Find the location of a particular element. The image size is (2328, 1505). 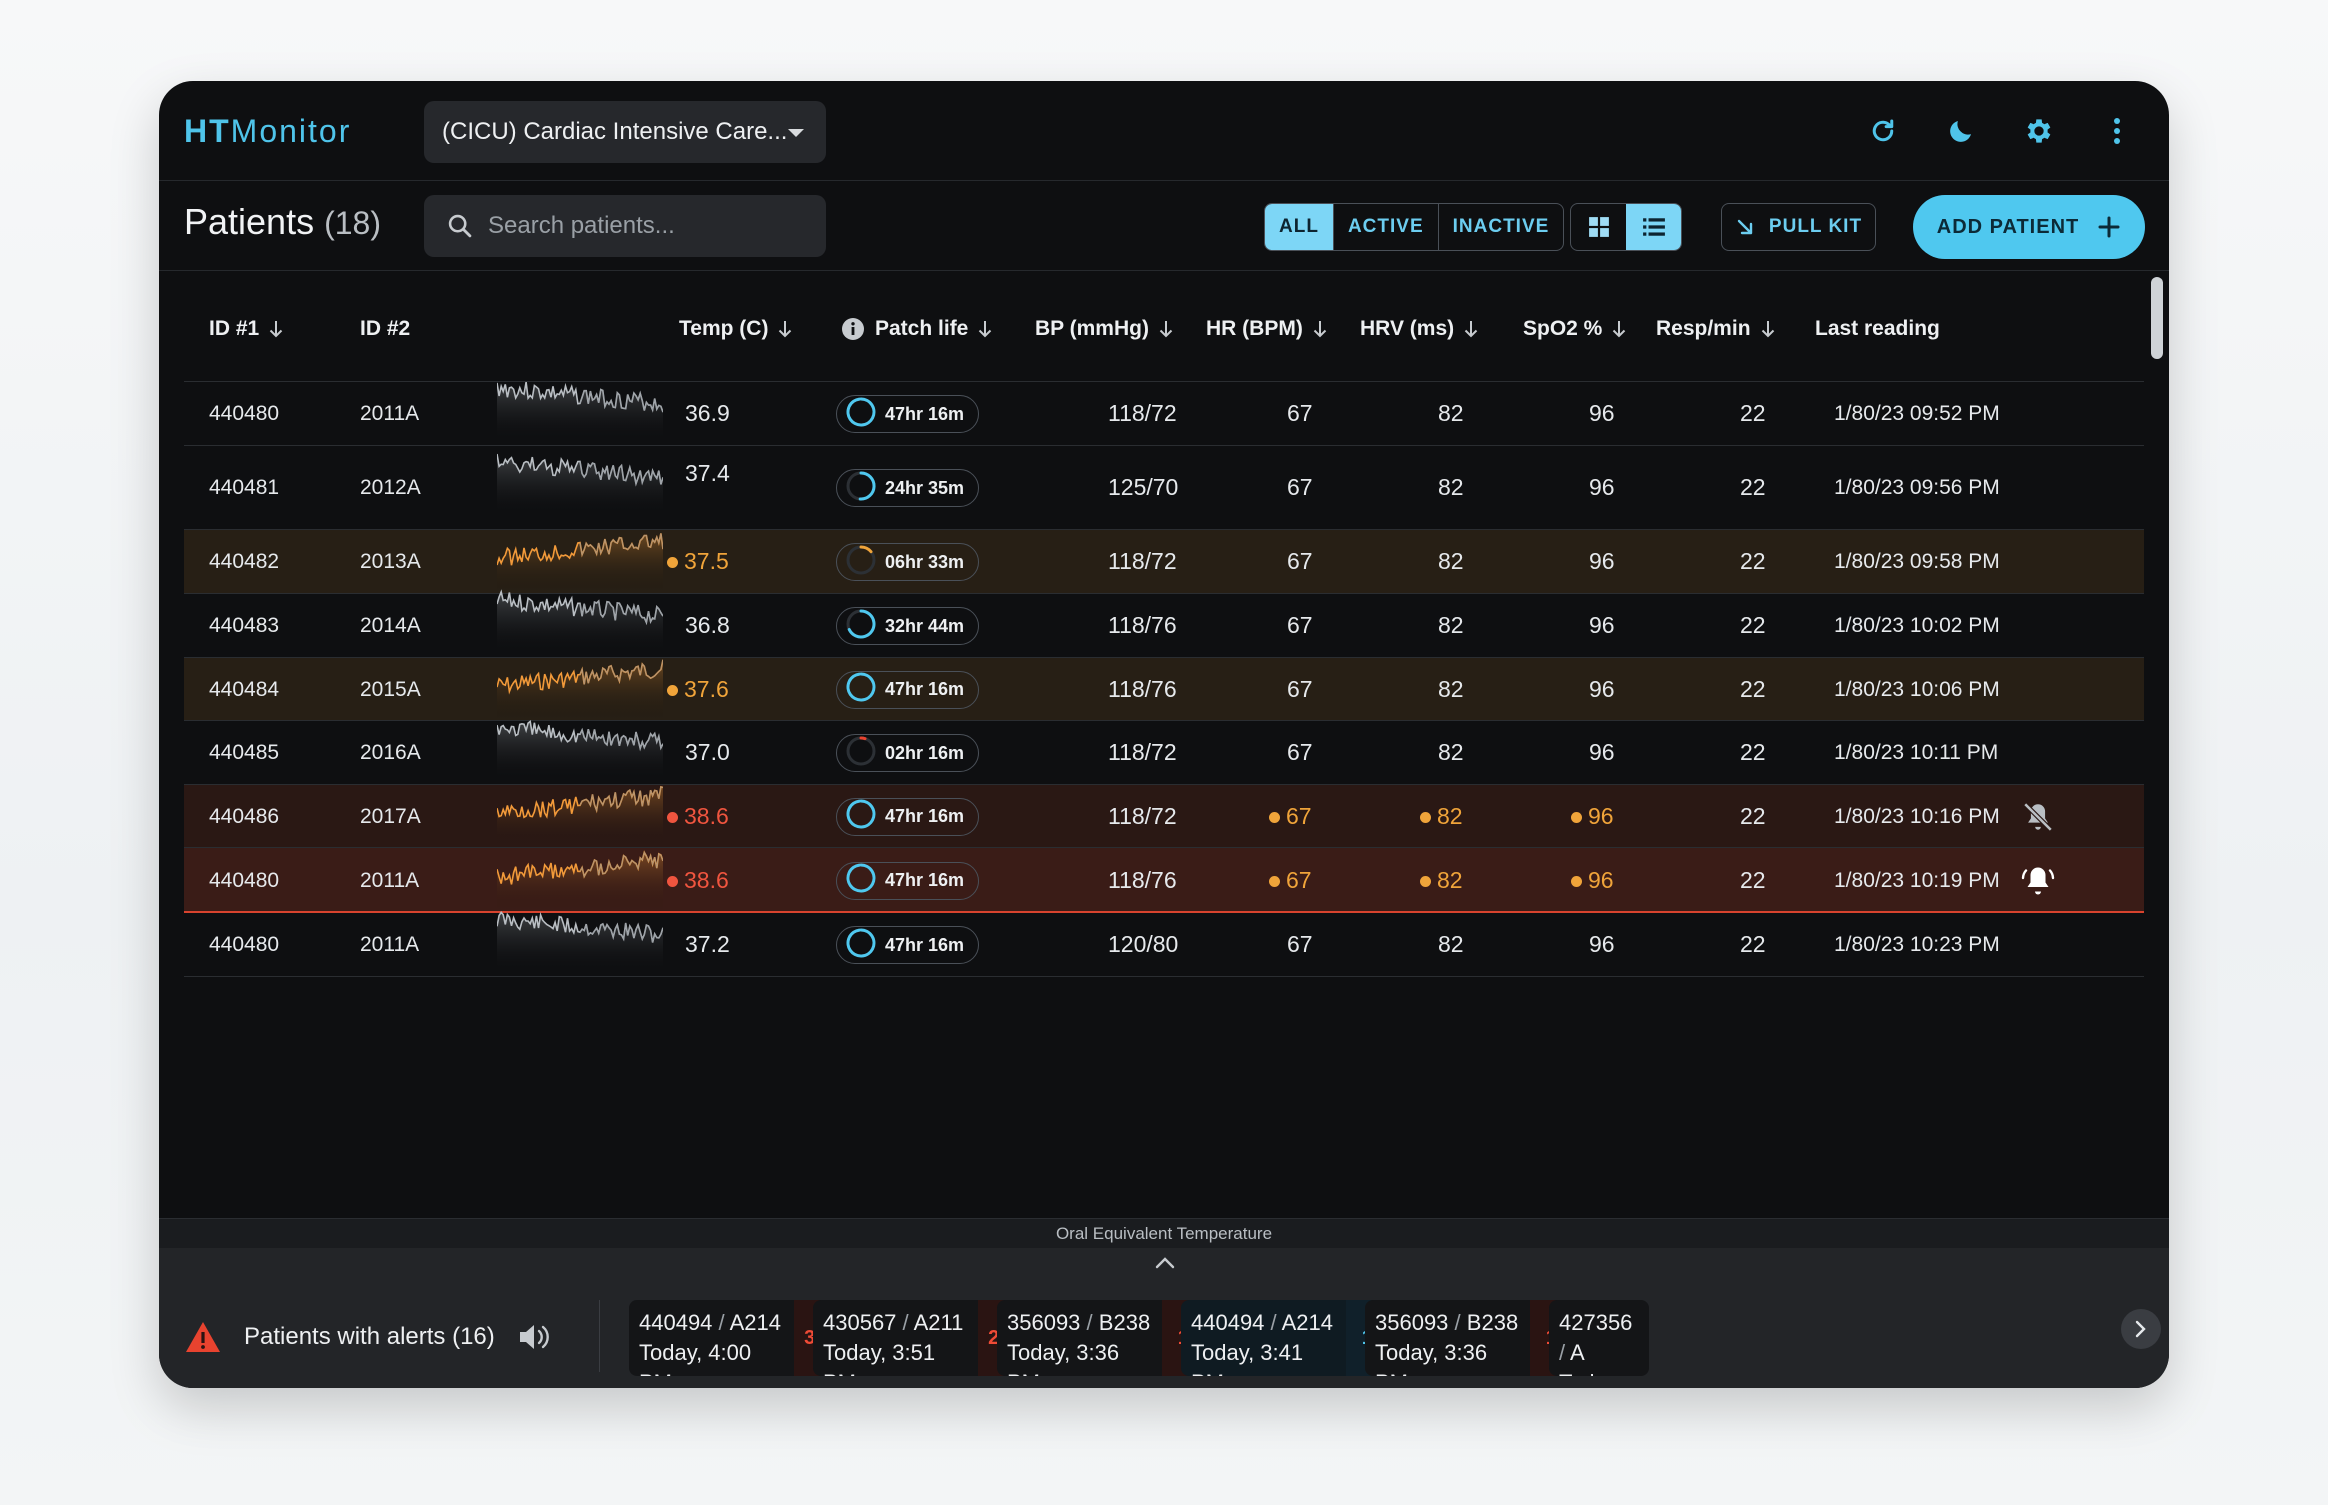

more-vertical-icon is located at coordinates (2117, 131).